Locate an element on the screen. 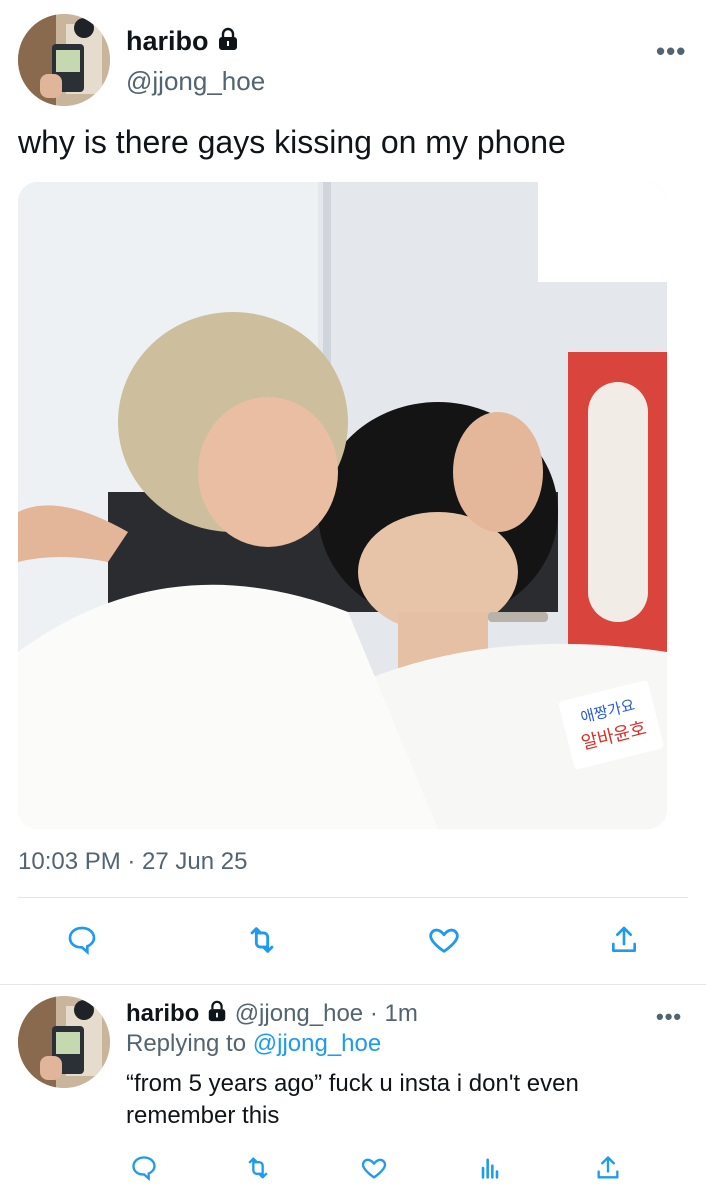  display-name: haribo is located at coordinates (183, 42).